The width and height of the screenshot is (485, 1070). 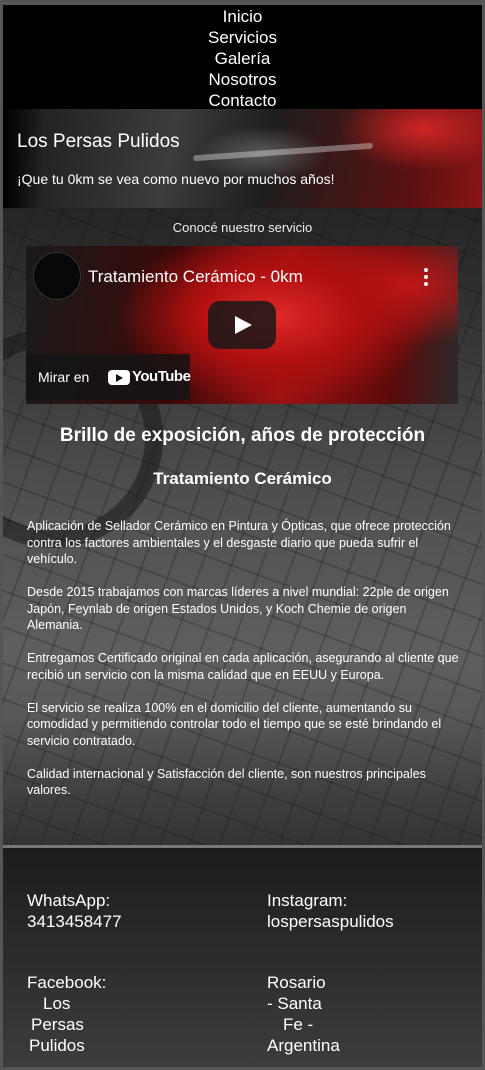 What do you see at coordinates (66, 1003) in the screenshot?
I see `facebook-name-line: Los` at bounding box center [66, 1003].